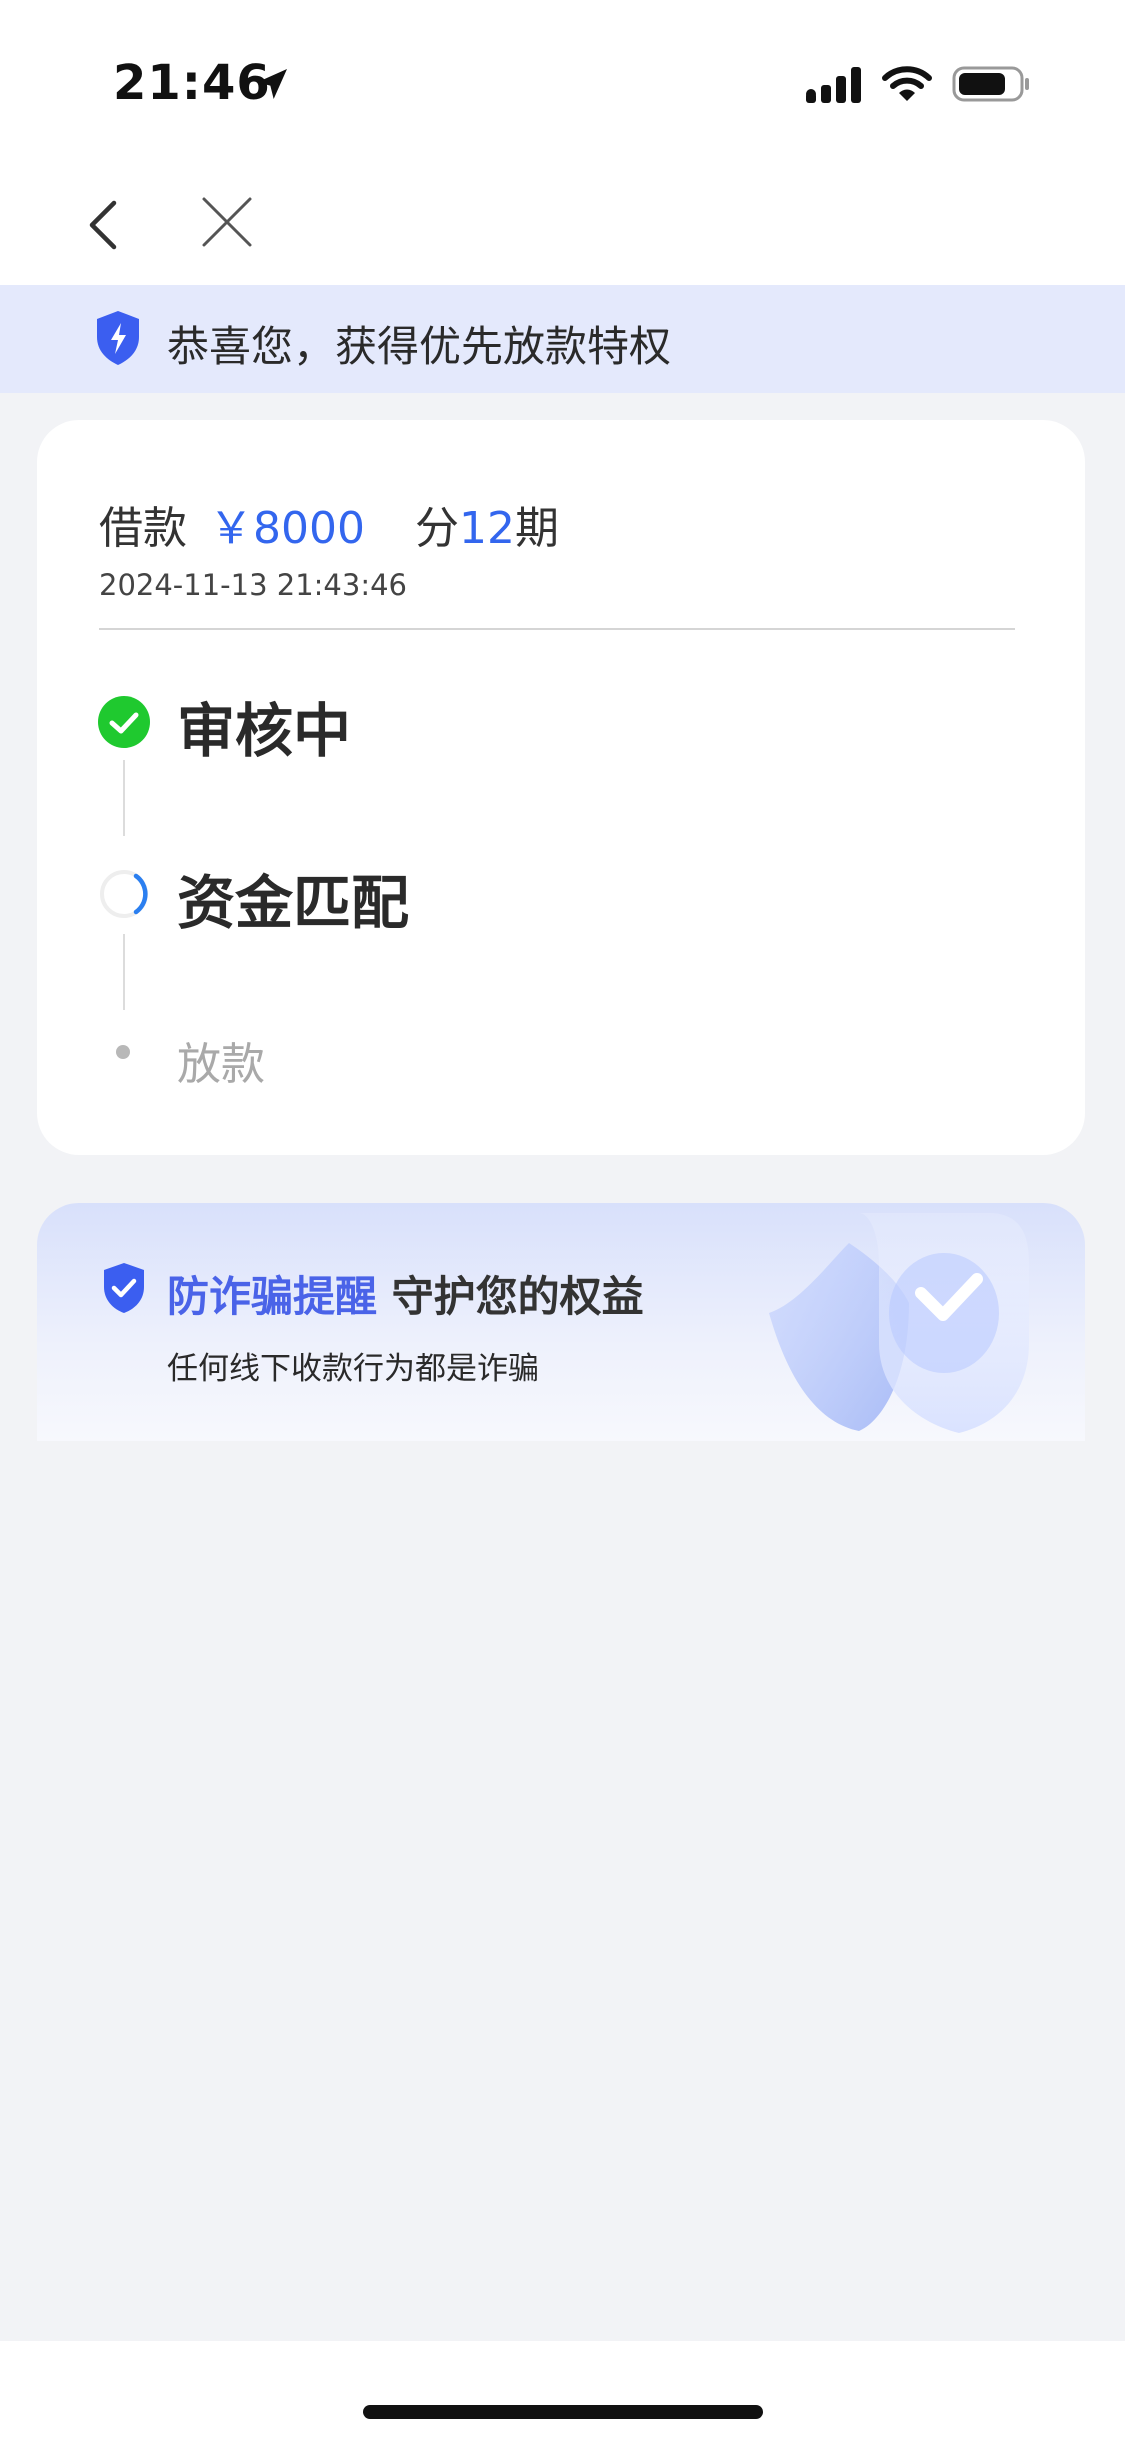  Describe the element at coordinates (287, 528) in the screenshot. I see `loan-amount: ￥8000` at that location.